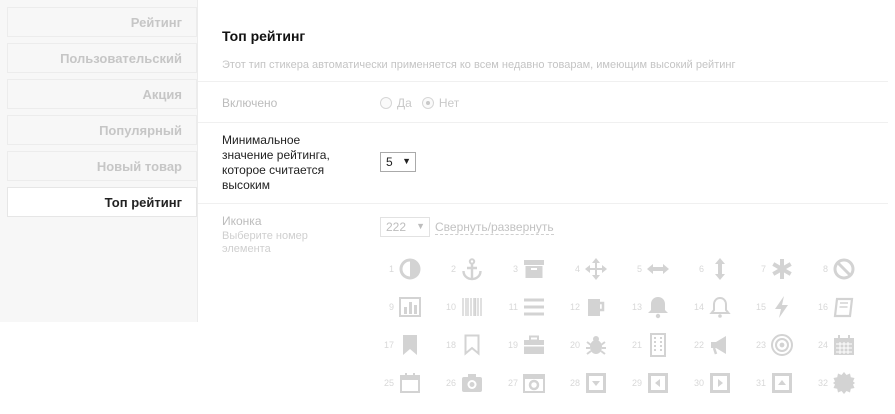 This screenshot has width=895, height=414. What do you see at coordinates (102, 94) in the screenshot?
I see `sidebar-item-promo: Акция` at bounding box center [102, 94].